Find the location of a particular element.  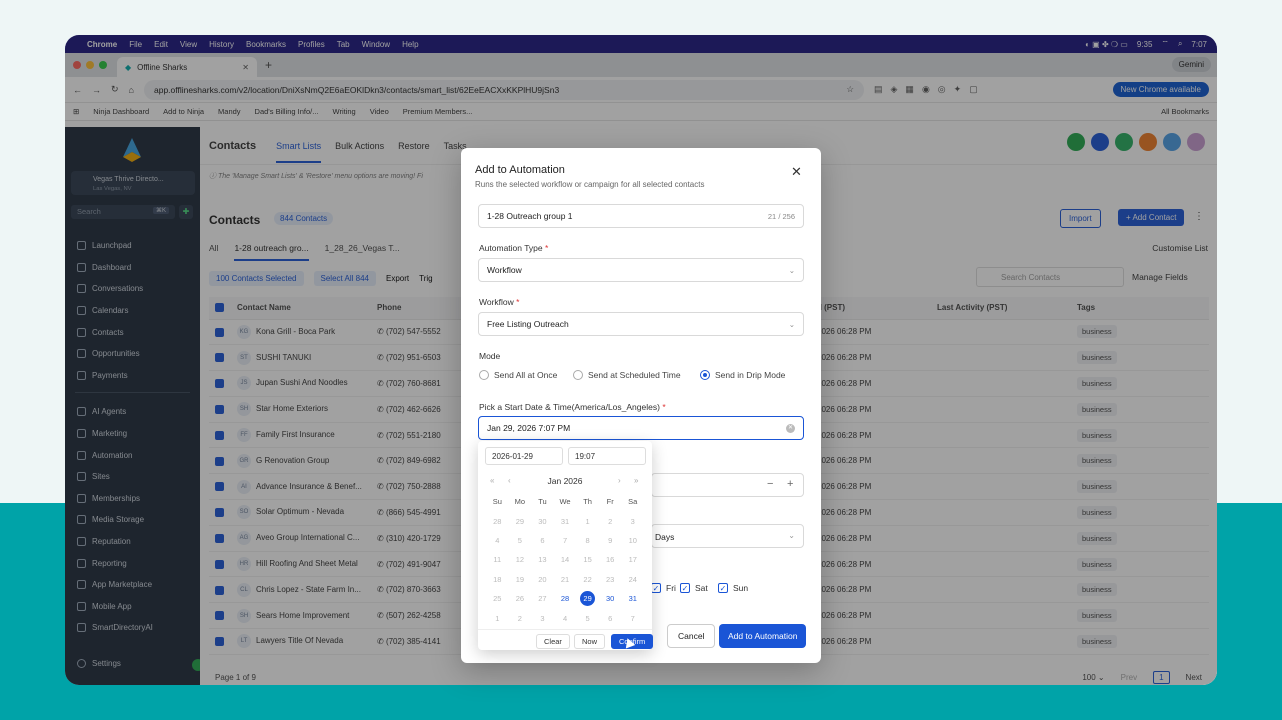

day-checkbox-fri: ✓ Fri is located at coordinates (663, 588).